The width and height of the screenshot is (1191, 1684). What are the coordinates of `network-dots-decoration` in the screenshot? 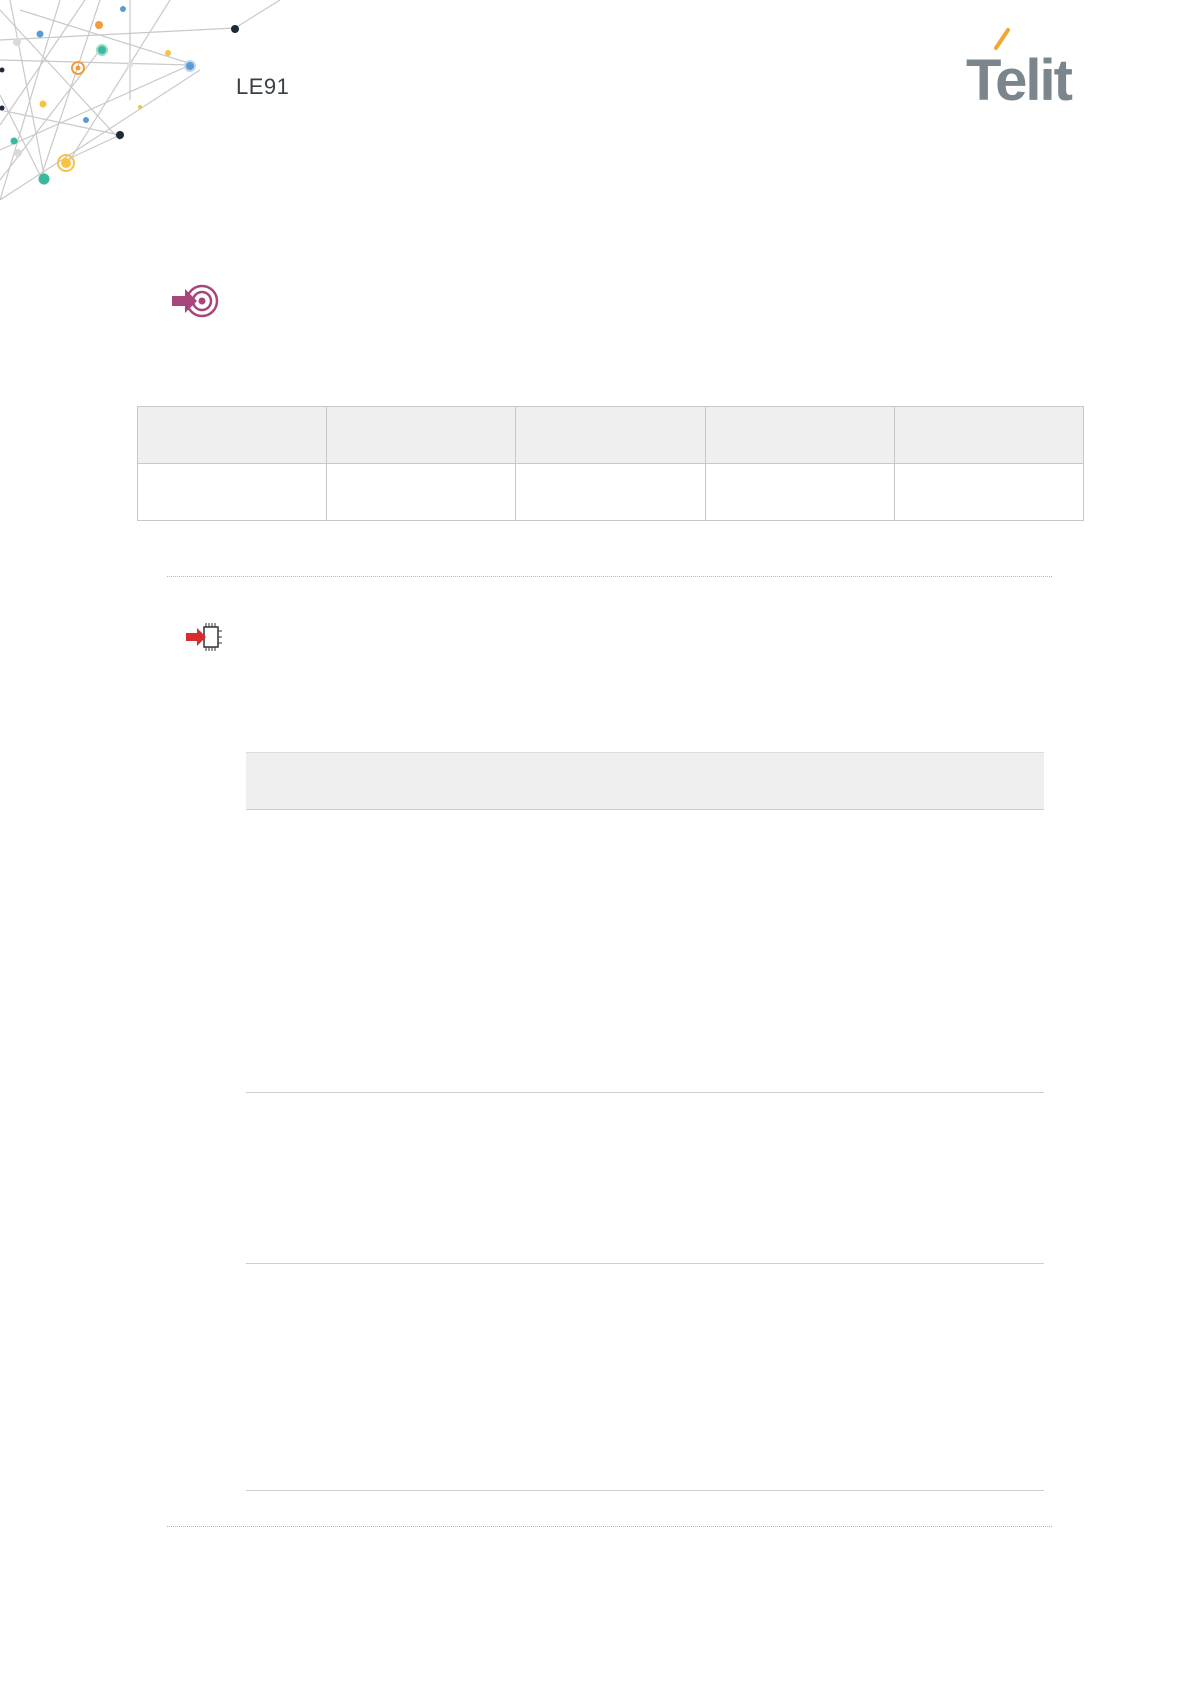 It's located at (140, 100).